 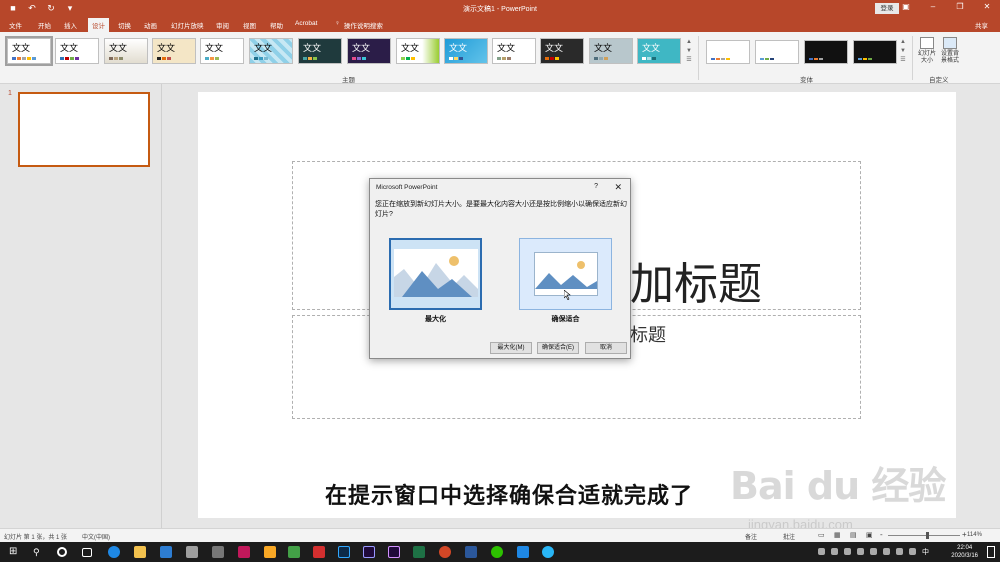 I want to click on search-icon: ⚲, so click(x=39, y=552).